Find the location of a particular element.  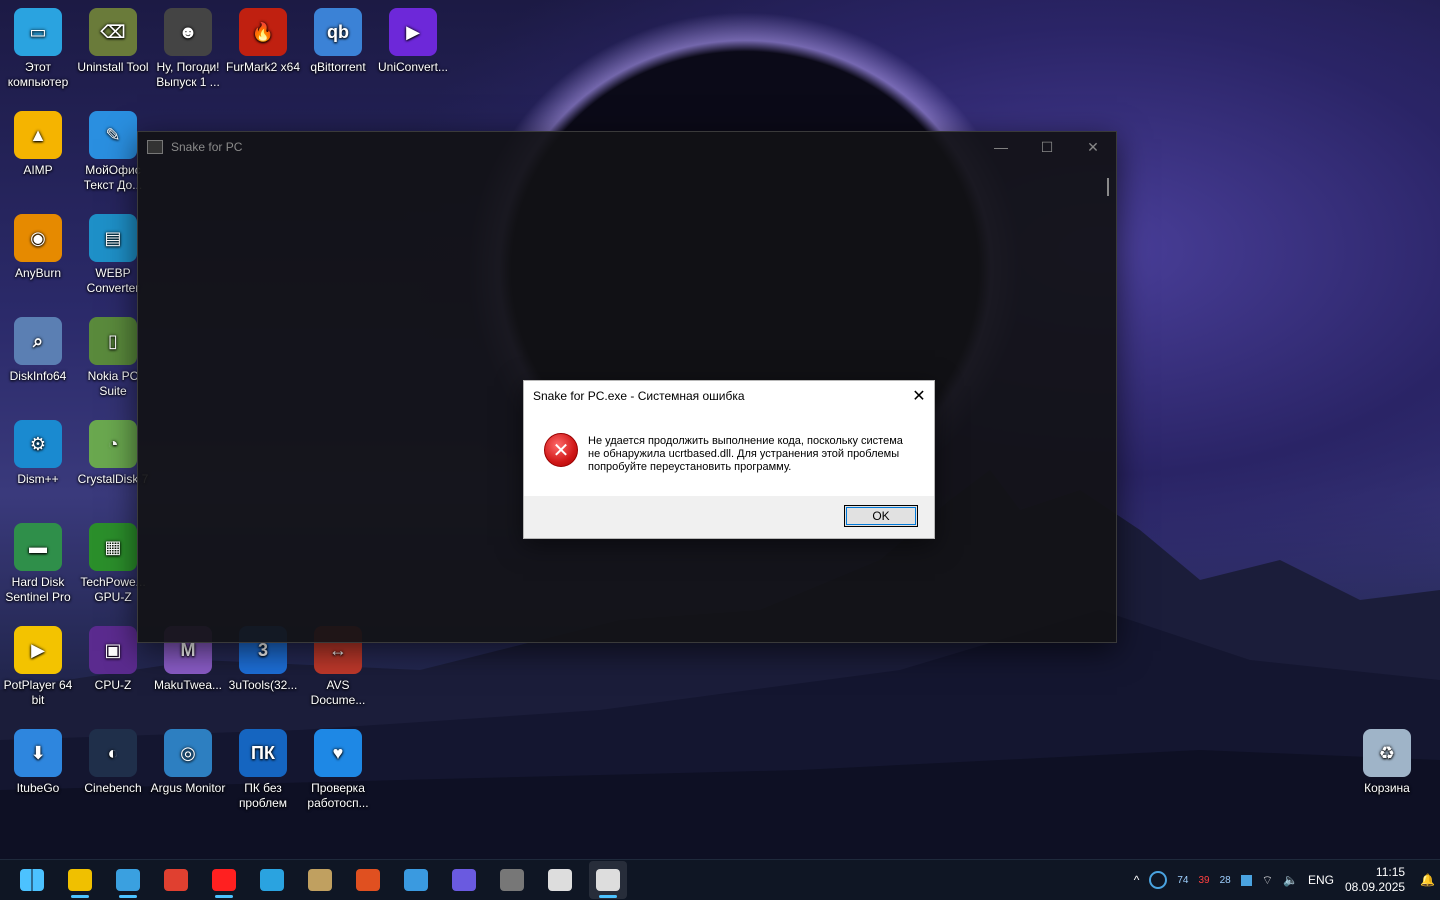

taskbar-yandex-browser-icon is located at coordinates (224, 880).